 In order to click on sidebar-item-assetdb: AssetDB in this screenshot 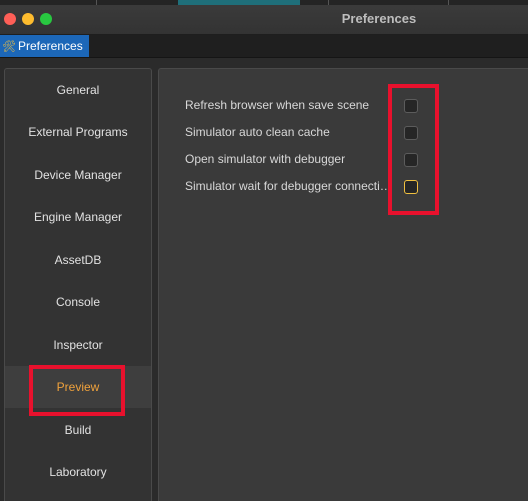, I will do `click(78, 260)`.